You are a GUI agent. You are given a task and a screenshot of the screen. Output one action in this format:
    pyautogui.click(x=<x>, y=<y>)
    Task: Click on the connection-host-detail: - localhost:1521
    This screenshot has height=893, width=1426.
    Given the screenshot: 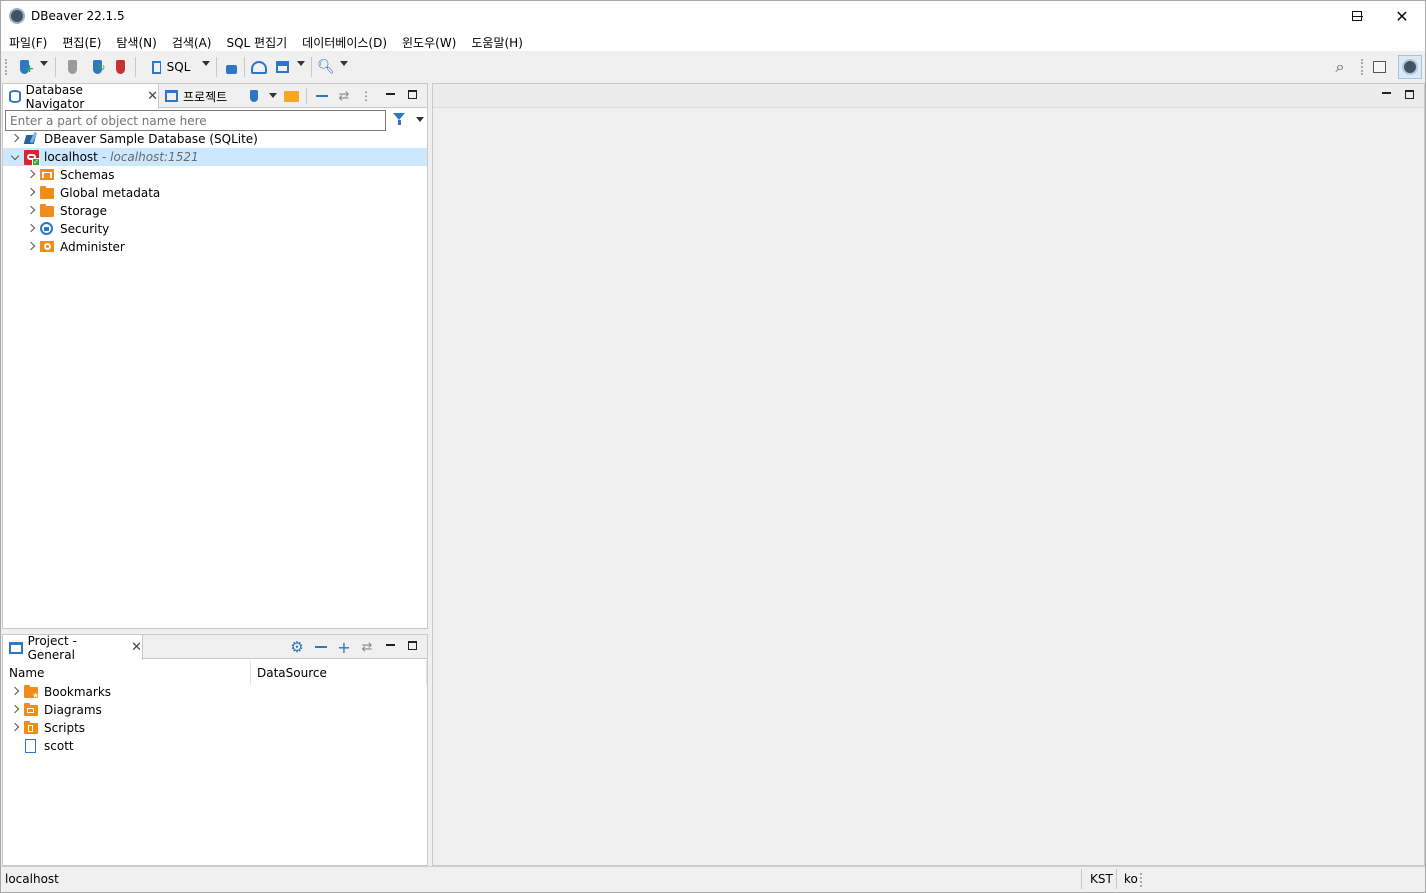 What is the action you would take?
    pyautogui.click(x=150, y=157)
    